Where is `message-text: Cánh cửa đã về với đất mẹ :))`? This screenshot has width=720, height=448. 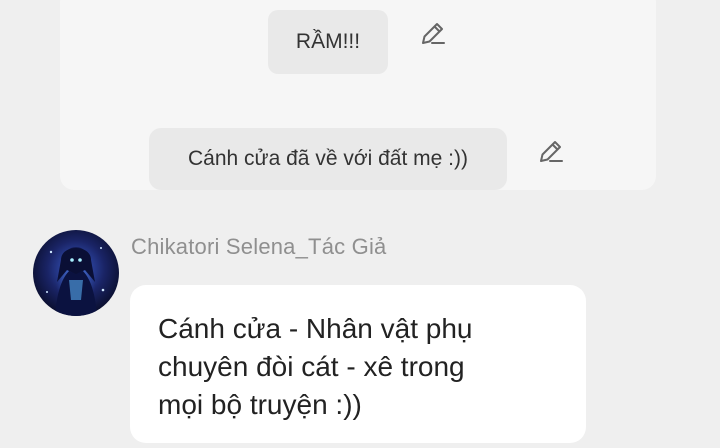 message-text: Cánh cửa đã về với đất mẹ :)) is located at coordinates (328, 158).